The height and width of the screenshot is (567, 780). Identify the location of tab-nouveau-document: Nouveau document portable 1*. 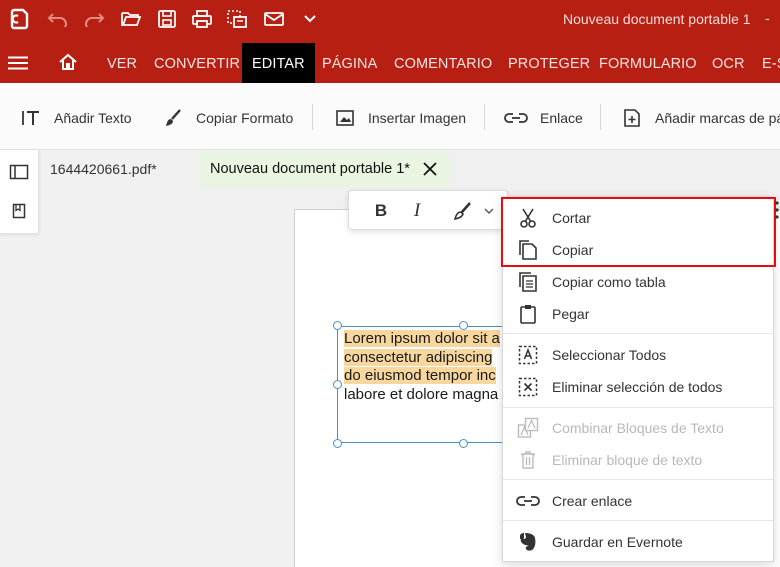
(324, 168).